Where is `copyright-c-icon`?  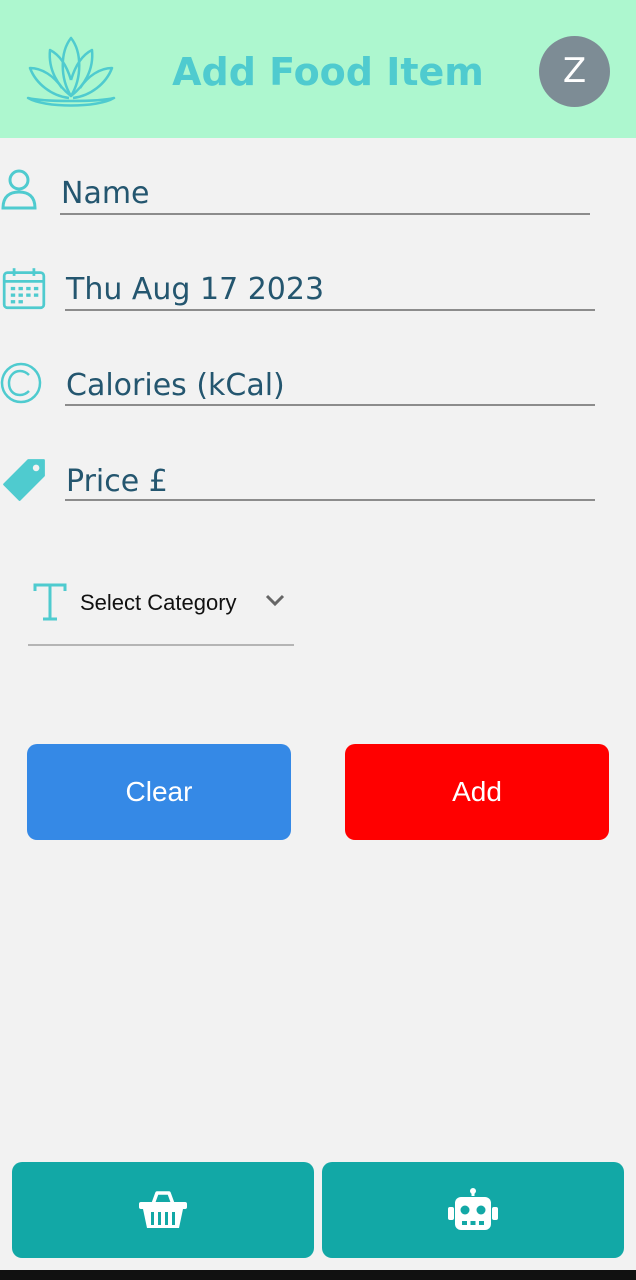 copyright-c-icon is located at coordinates (21, 383).